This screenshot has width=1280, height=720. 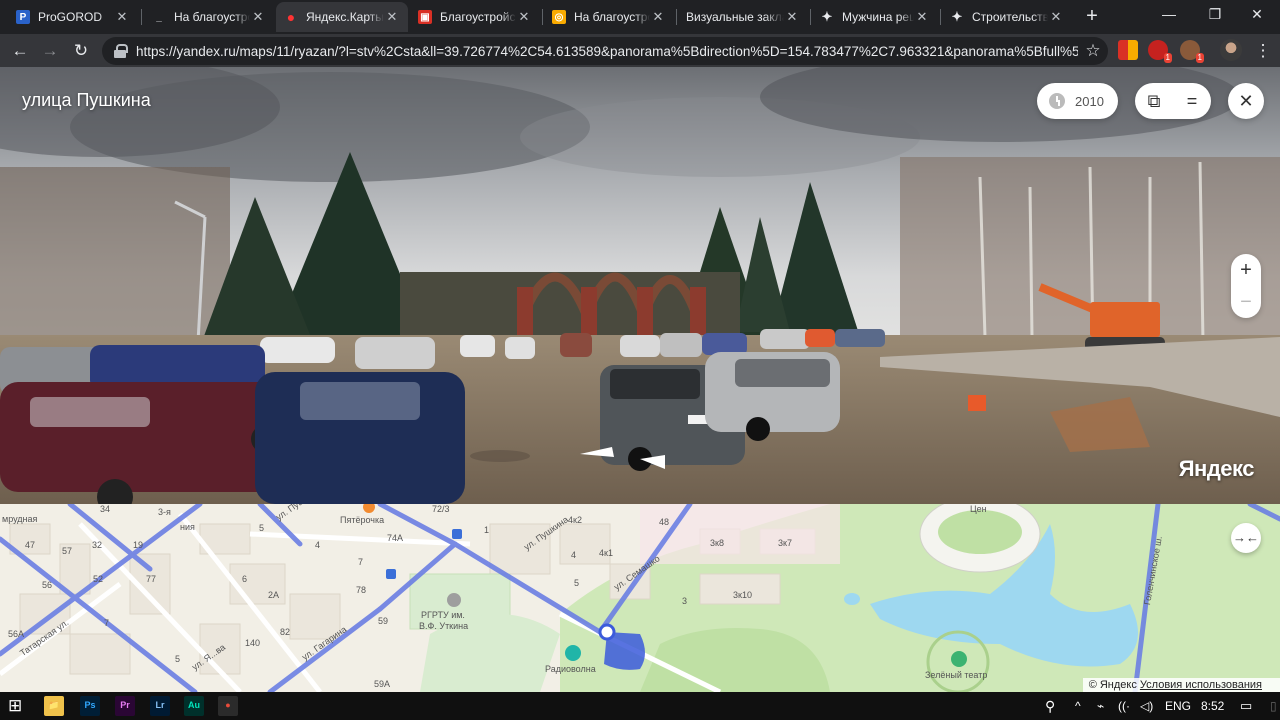 What do you see at coordinates (1124, 706) in the screenshot?
I see `wifi-icon: ((·` at bounding box center [1124, 706].